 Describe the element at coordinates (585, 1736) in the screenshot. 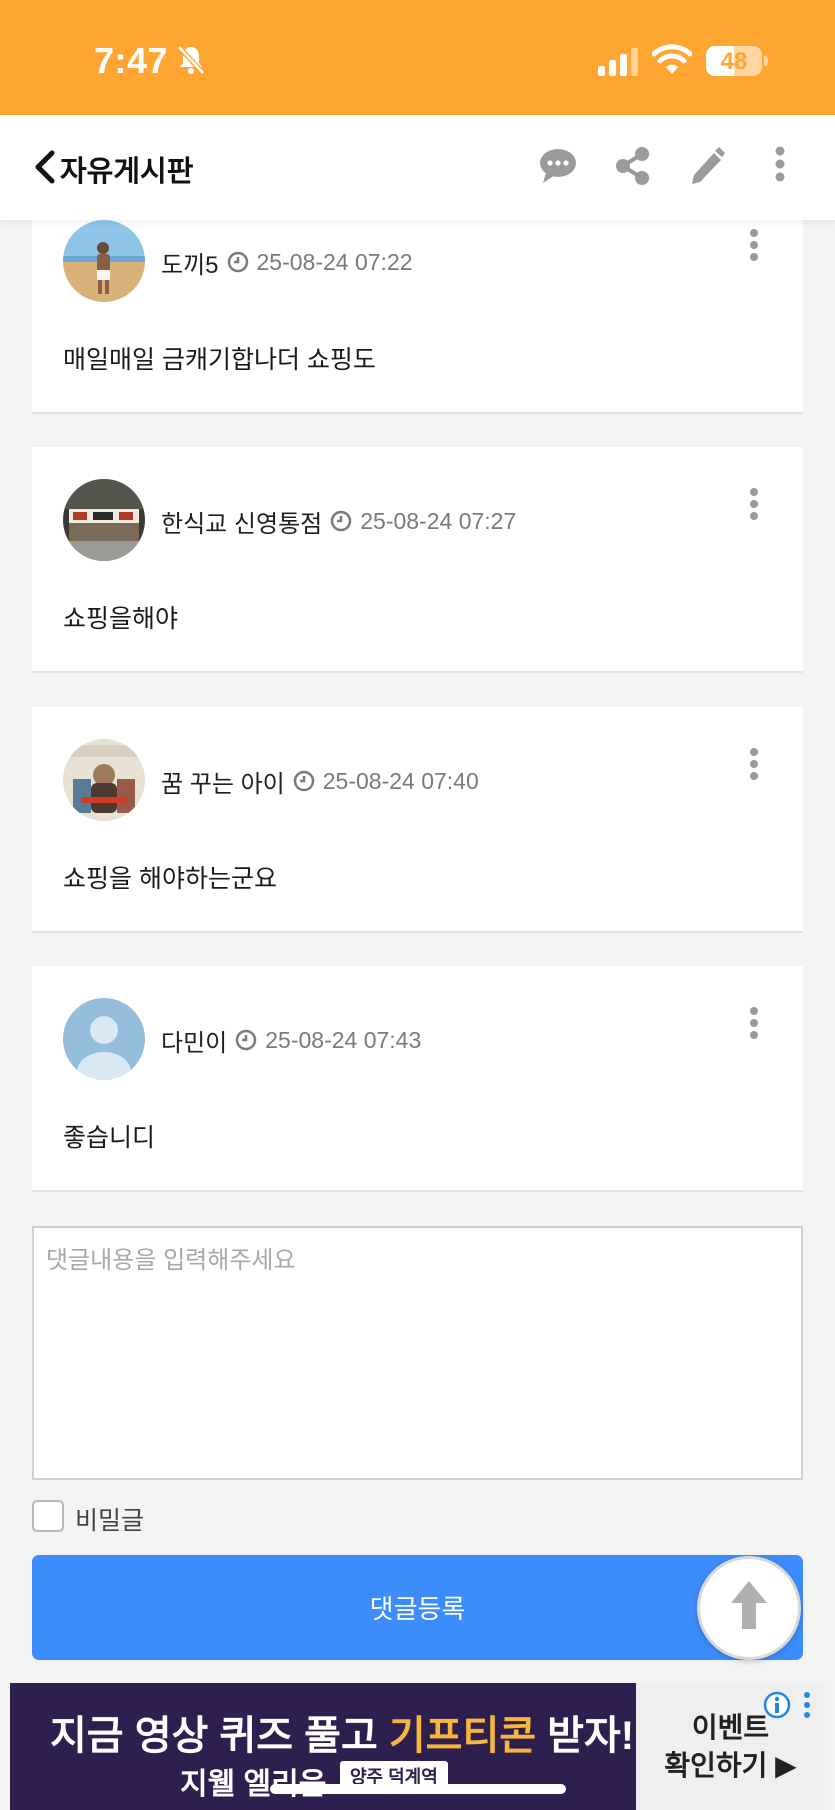

I see `ad-headline-end: 받자!` at that location.